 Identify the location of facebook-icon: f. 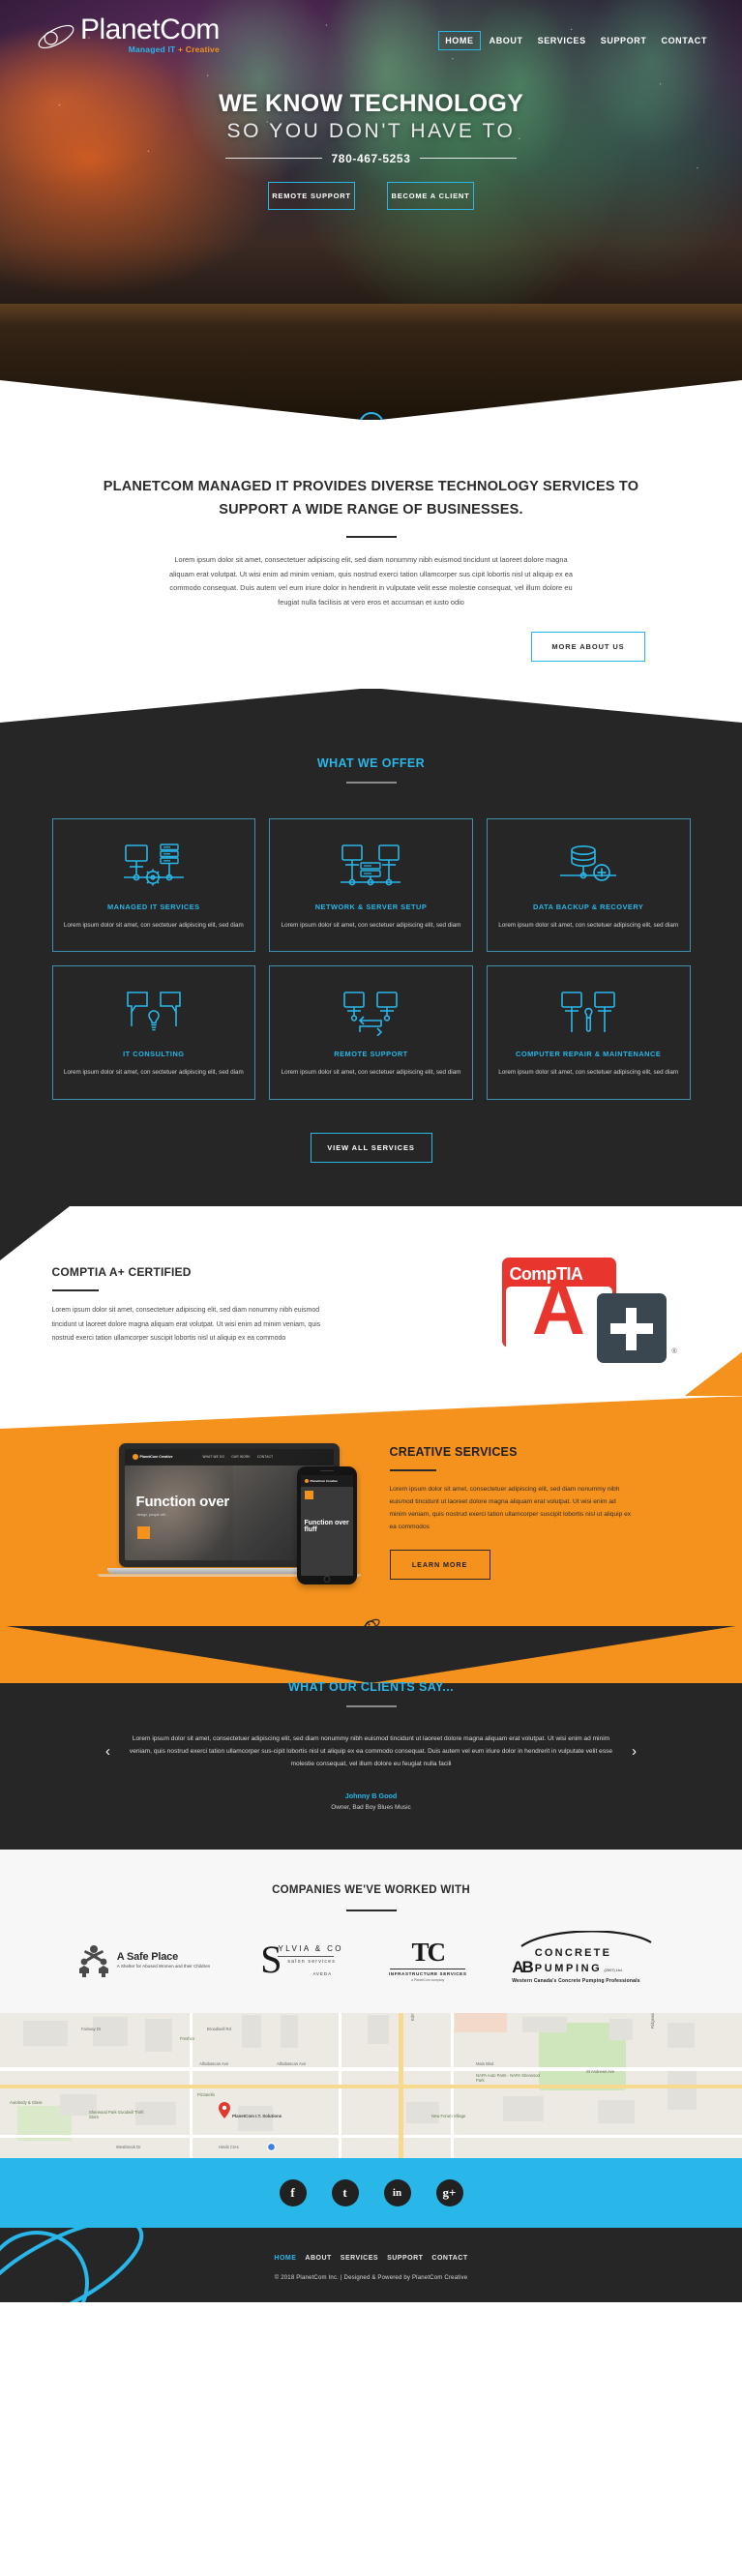
(293, 2193).